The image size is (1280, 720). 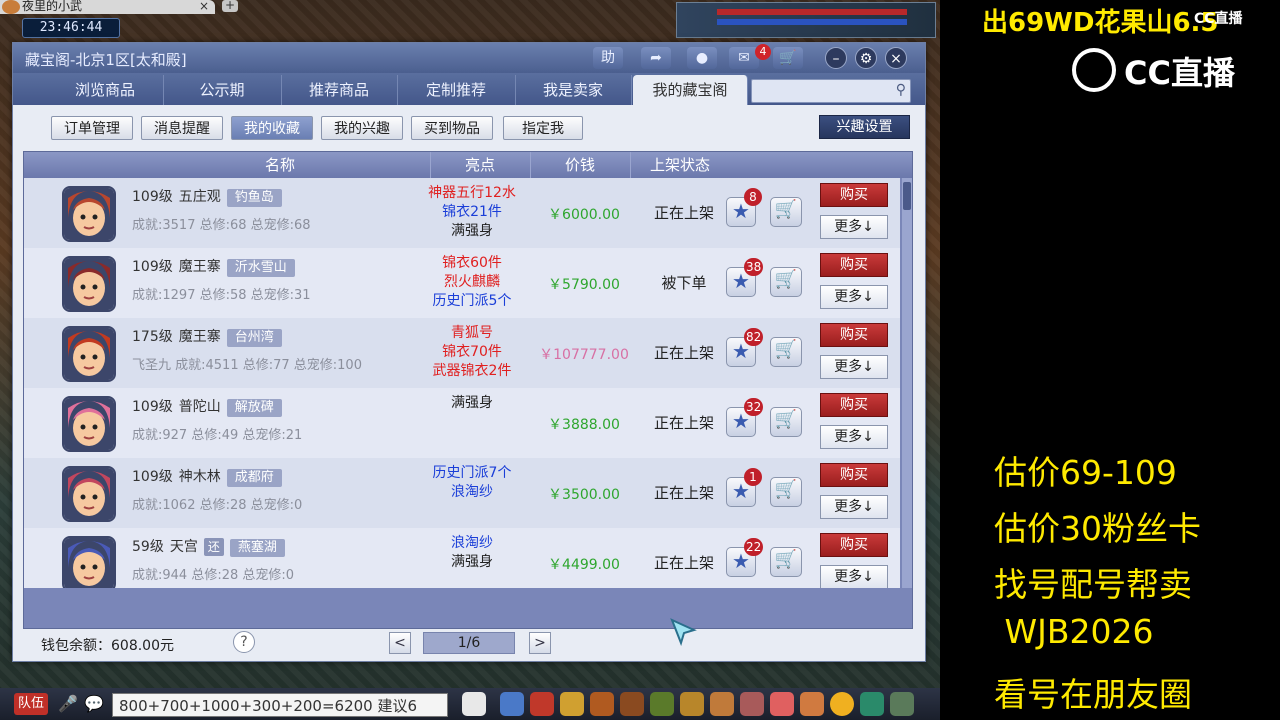 I want to click on lantern-icon, so click(x=602, y=704).